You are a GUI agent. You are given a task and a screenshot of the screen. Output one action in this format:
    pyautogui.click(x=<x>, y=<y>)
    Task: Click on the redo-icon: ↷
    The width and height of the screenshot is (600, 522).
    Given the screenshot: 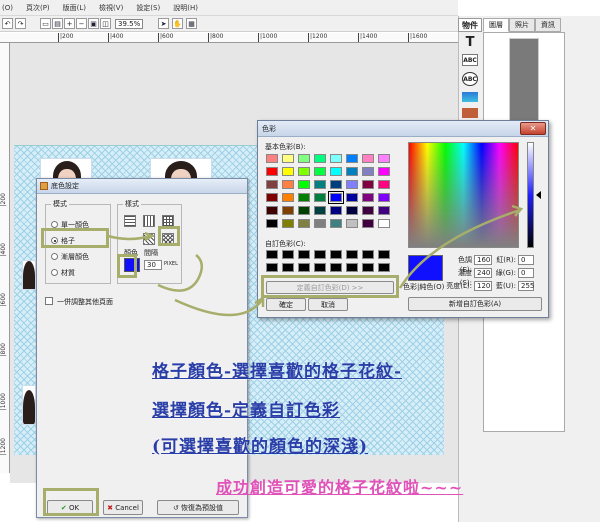 What is the action you would take?
    pyautogui.click(x=20, y=23)
    